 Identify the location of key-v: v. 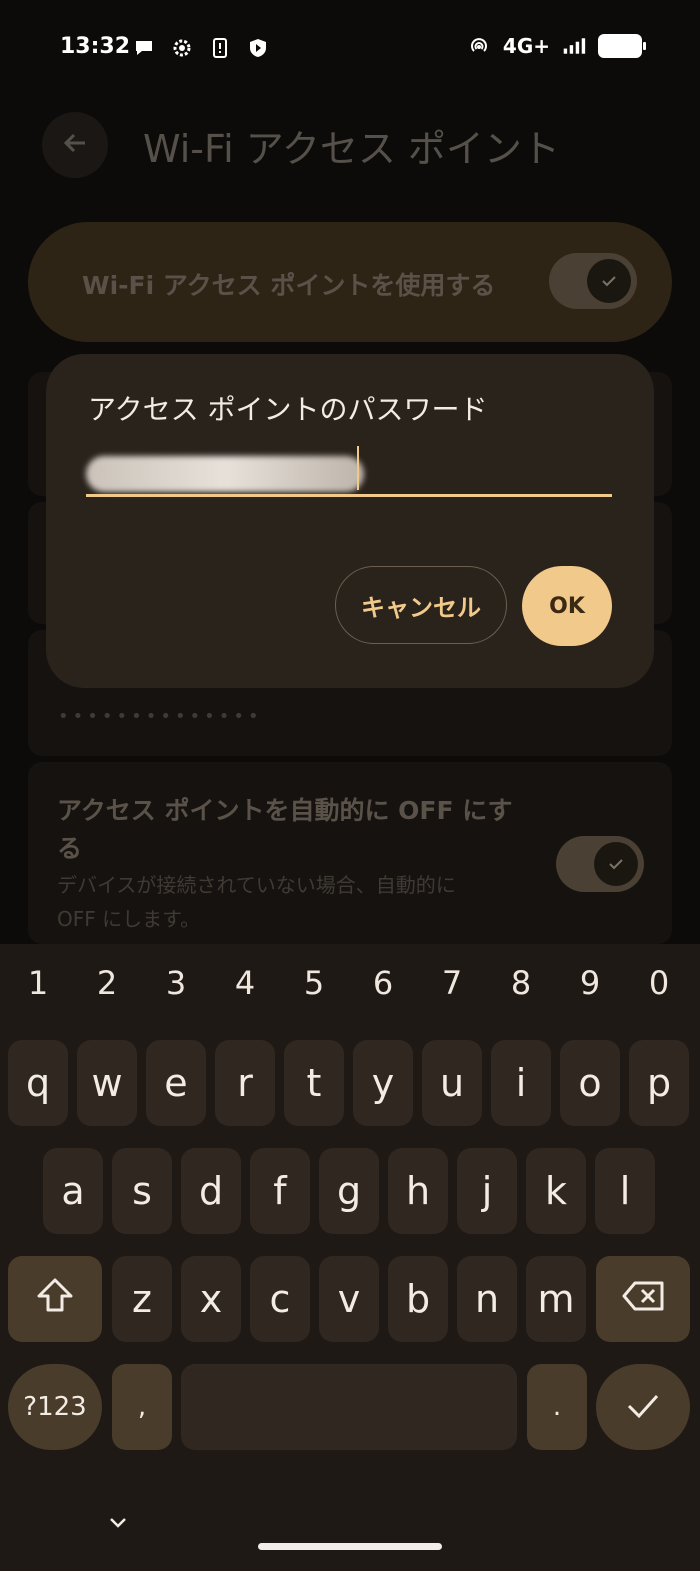
(349, 1299).